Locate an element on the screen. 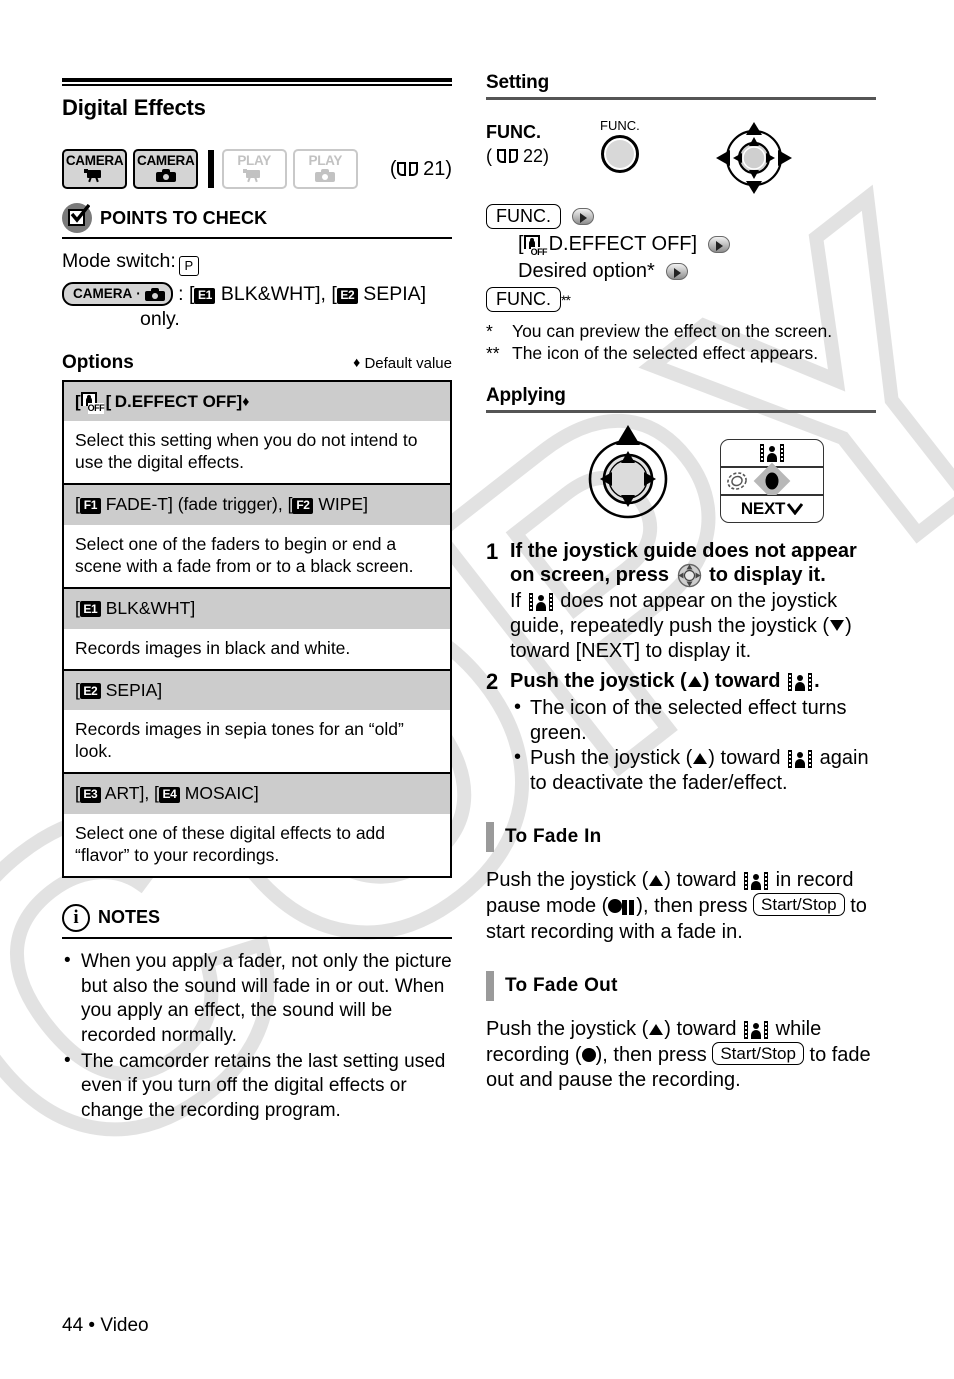  options-label: Options is located at coordinates (98, 363).